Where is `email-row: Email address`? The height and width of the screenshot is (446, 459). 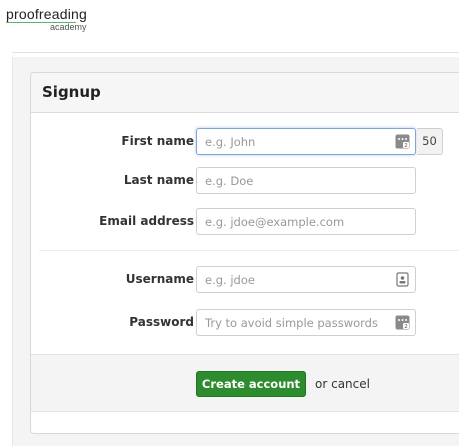
email-row: Email address is located at coordinates (245, 221).